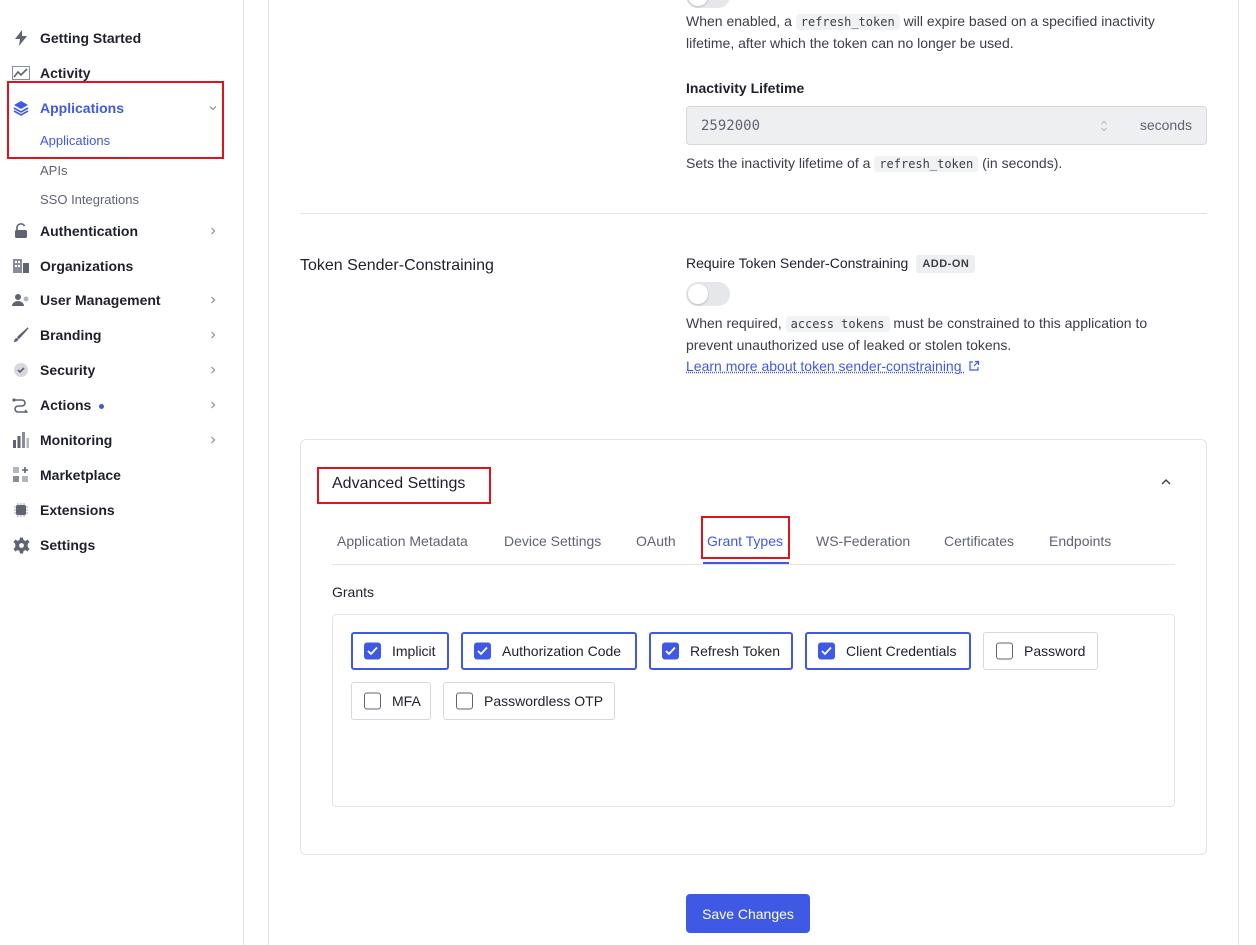 This screenshot has width=1256, height=945. Describe the element at coordinates (91, 38) in the screenshot. I see `sidebar-item-label: Getting Started` at that location.